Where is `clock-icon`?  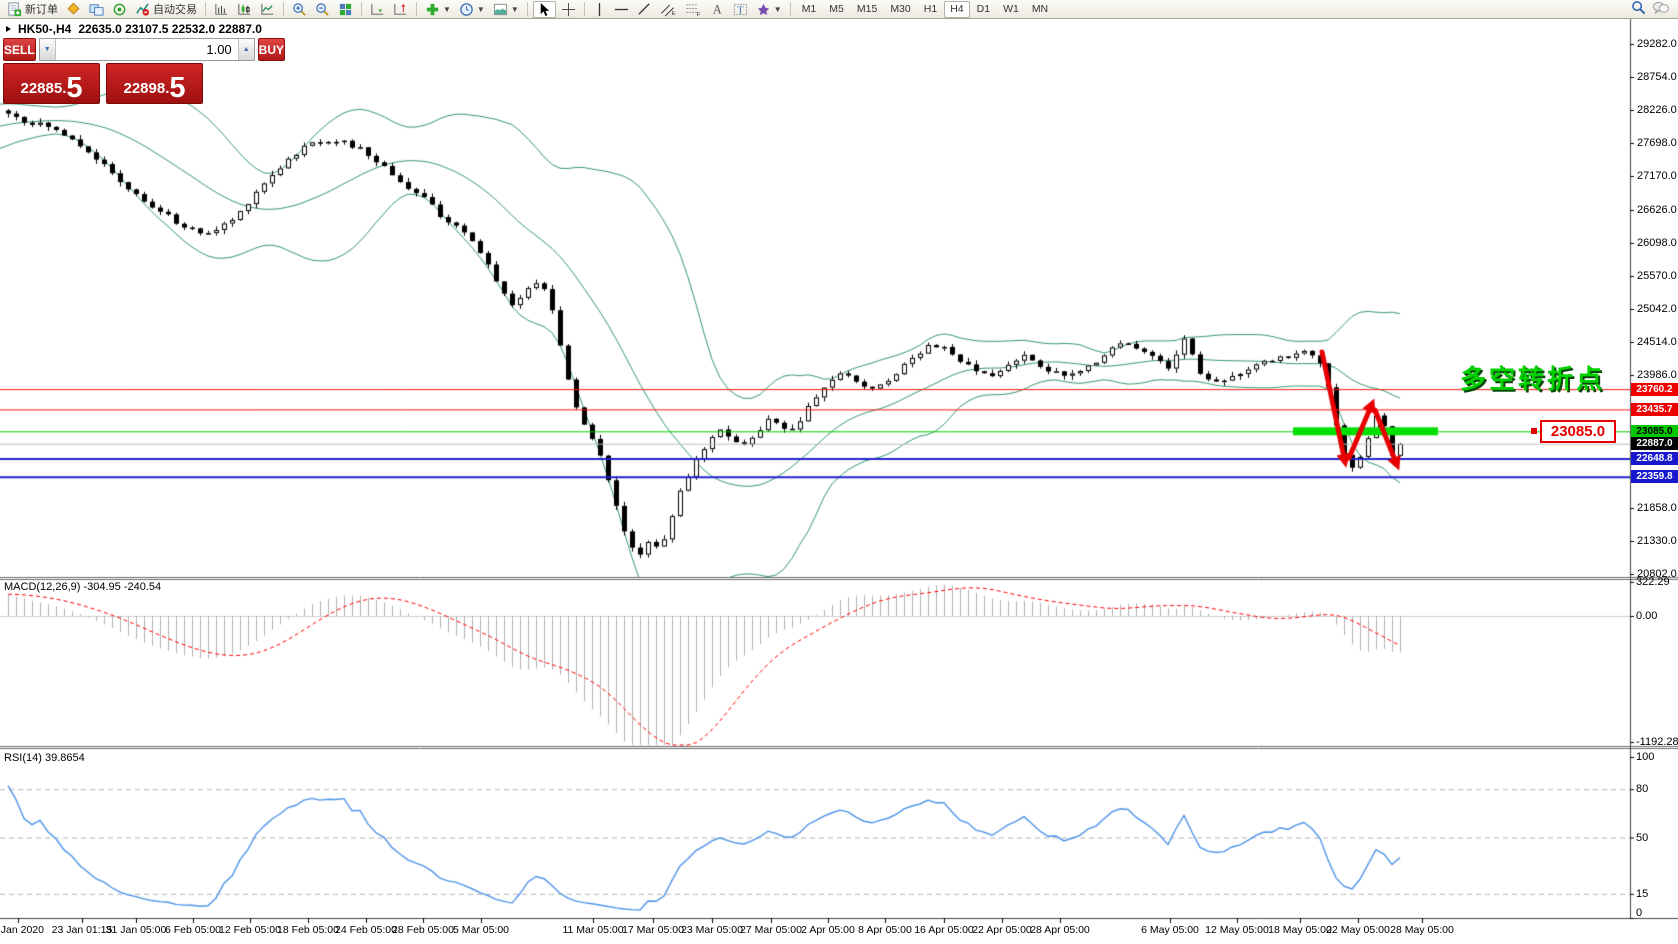 clock-icon is located at coordinates (466, 9).